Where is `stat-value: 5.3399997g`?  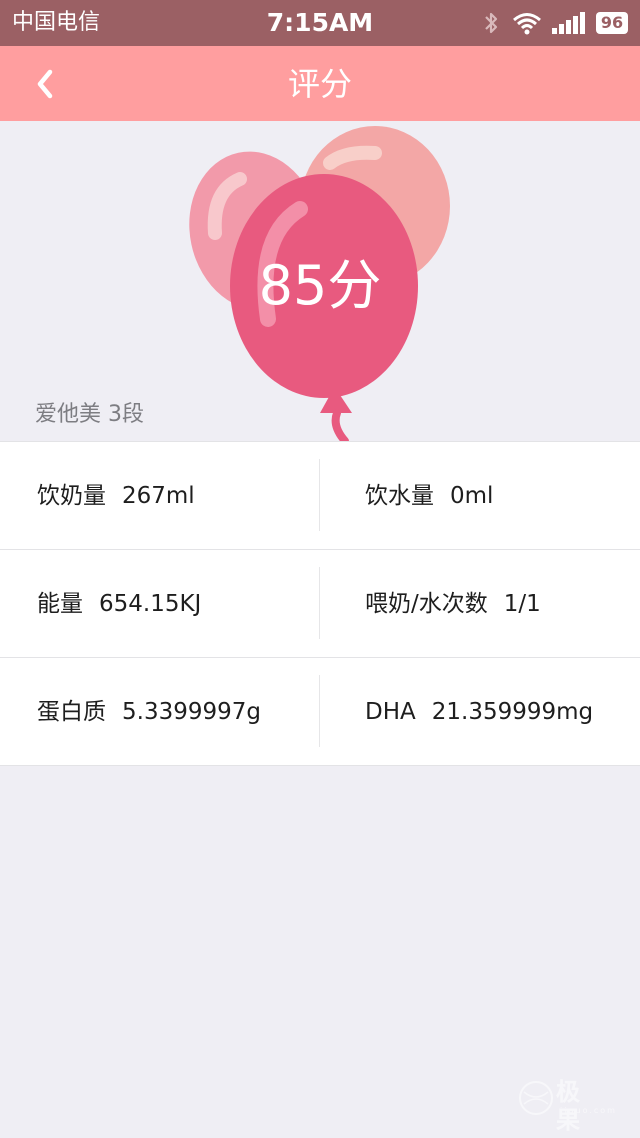
stat-value: 5.3399997g is located at coordinates (191, 712).